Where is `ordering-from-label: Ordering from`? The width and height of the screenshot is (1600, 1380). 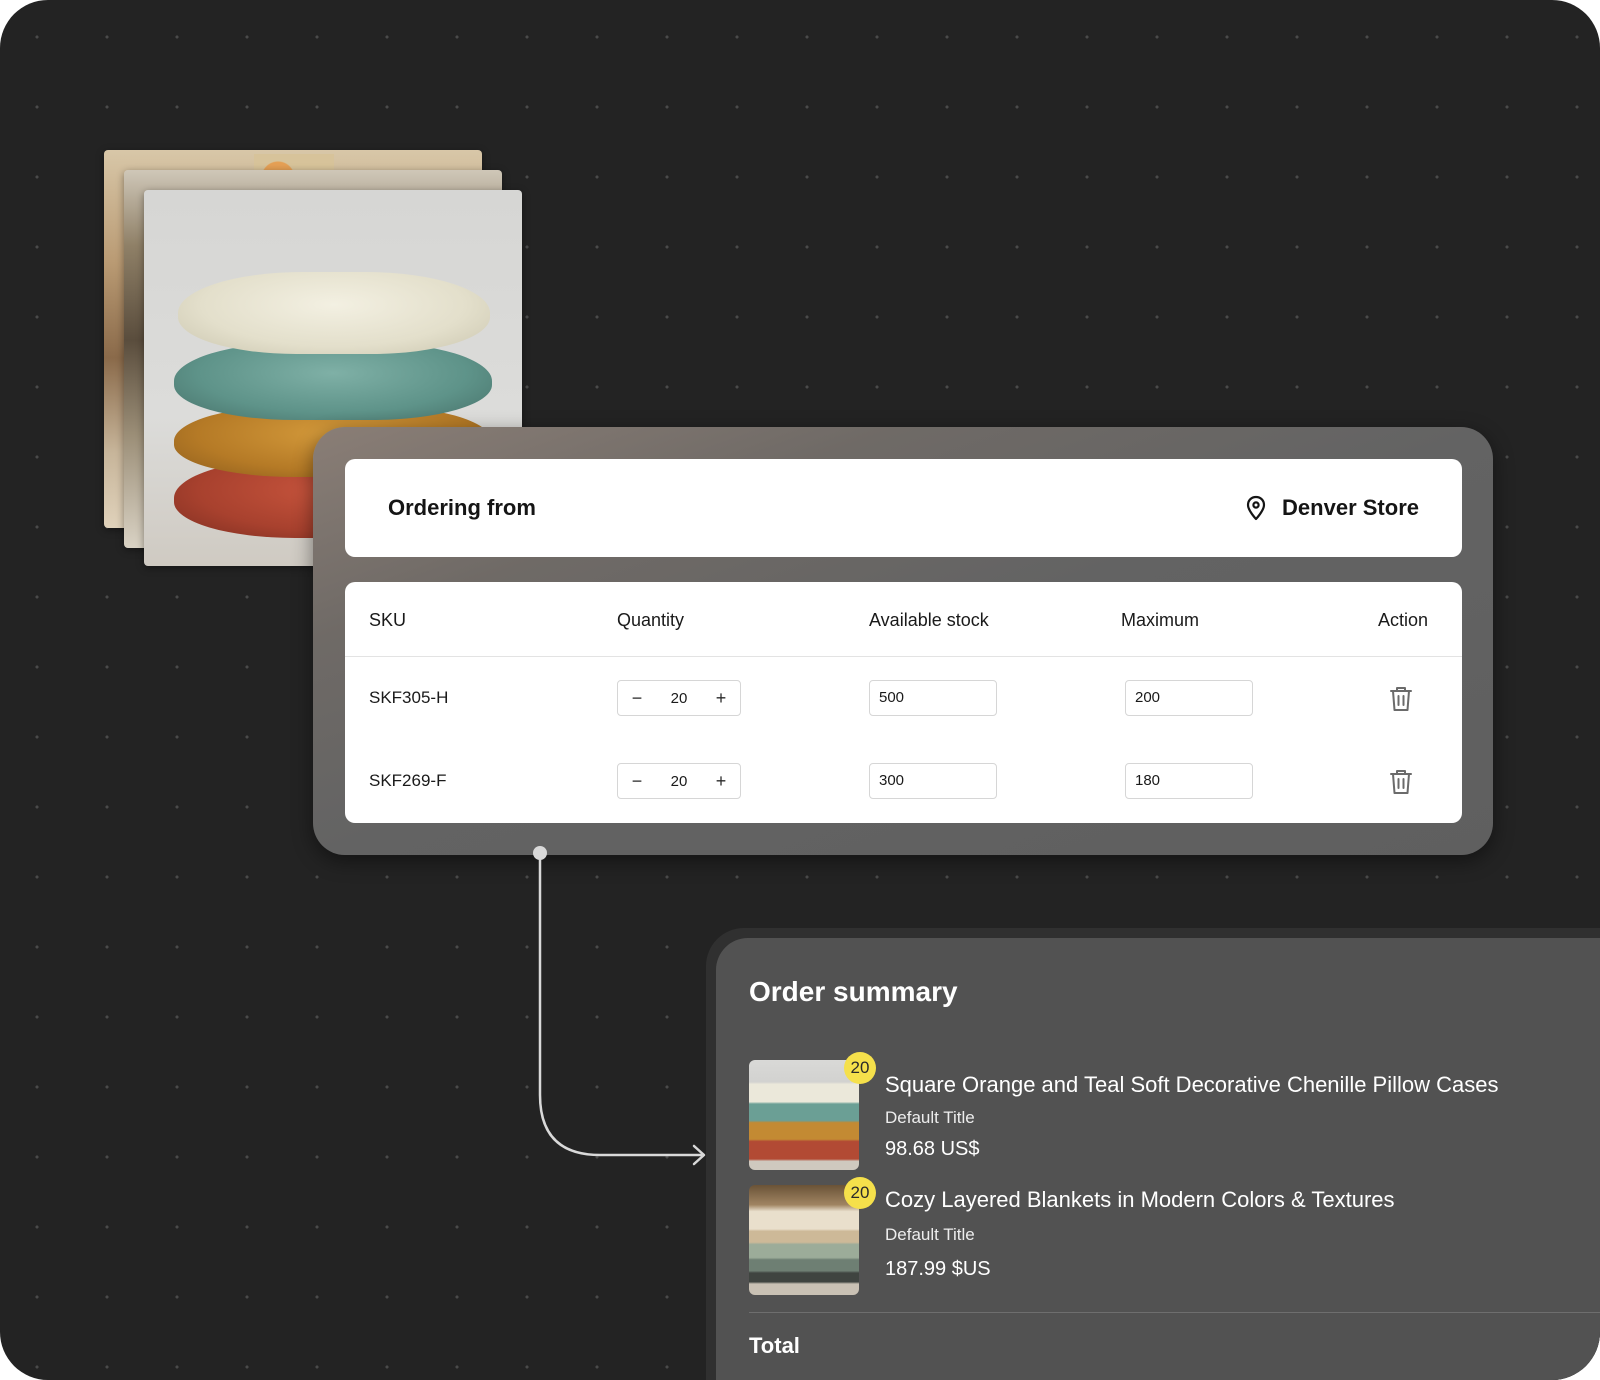 ordering-from-label: Ordering from is located at coordinates (462, 507).